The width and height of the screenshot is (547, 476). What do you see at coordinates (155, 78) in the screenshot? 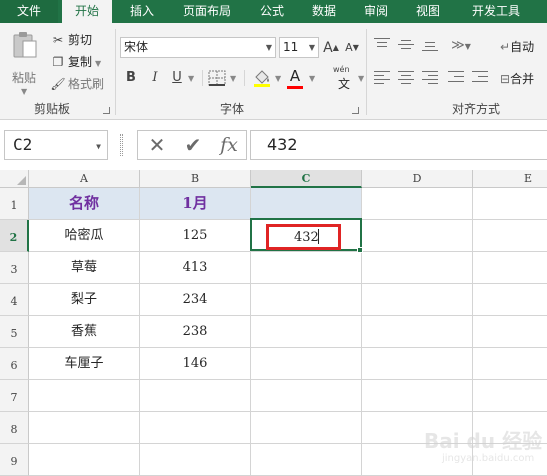
I see `italic-button: I` at bounding box center [155, 78].